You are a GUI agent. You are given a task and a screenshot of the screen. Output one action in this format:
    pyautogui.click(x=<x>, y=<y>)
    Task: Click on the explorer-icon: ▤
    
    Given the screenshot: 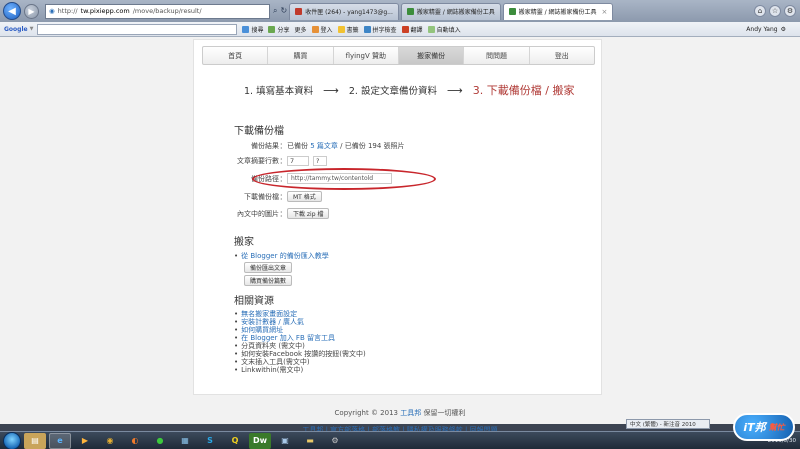 What is the action you would take?
    pyautogui.click(x=35, y=440)
    